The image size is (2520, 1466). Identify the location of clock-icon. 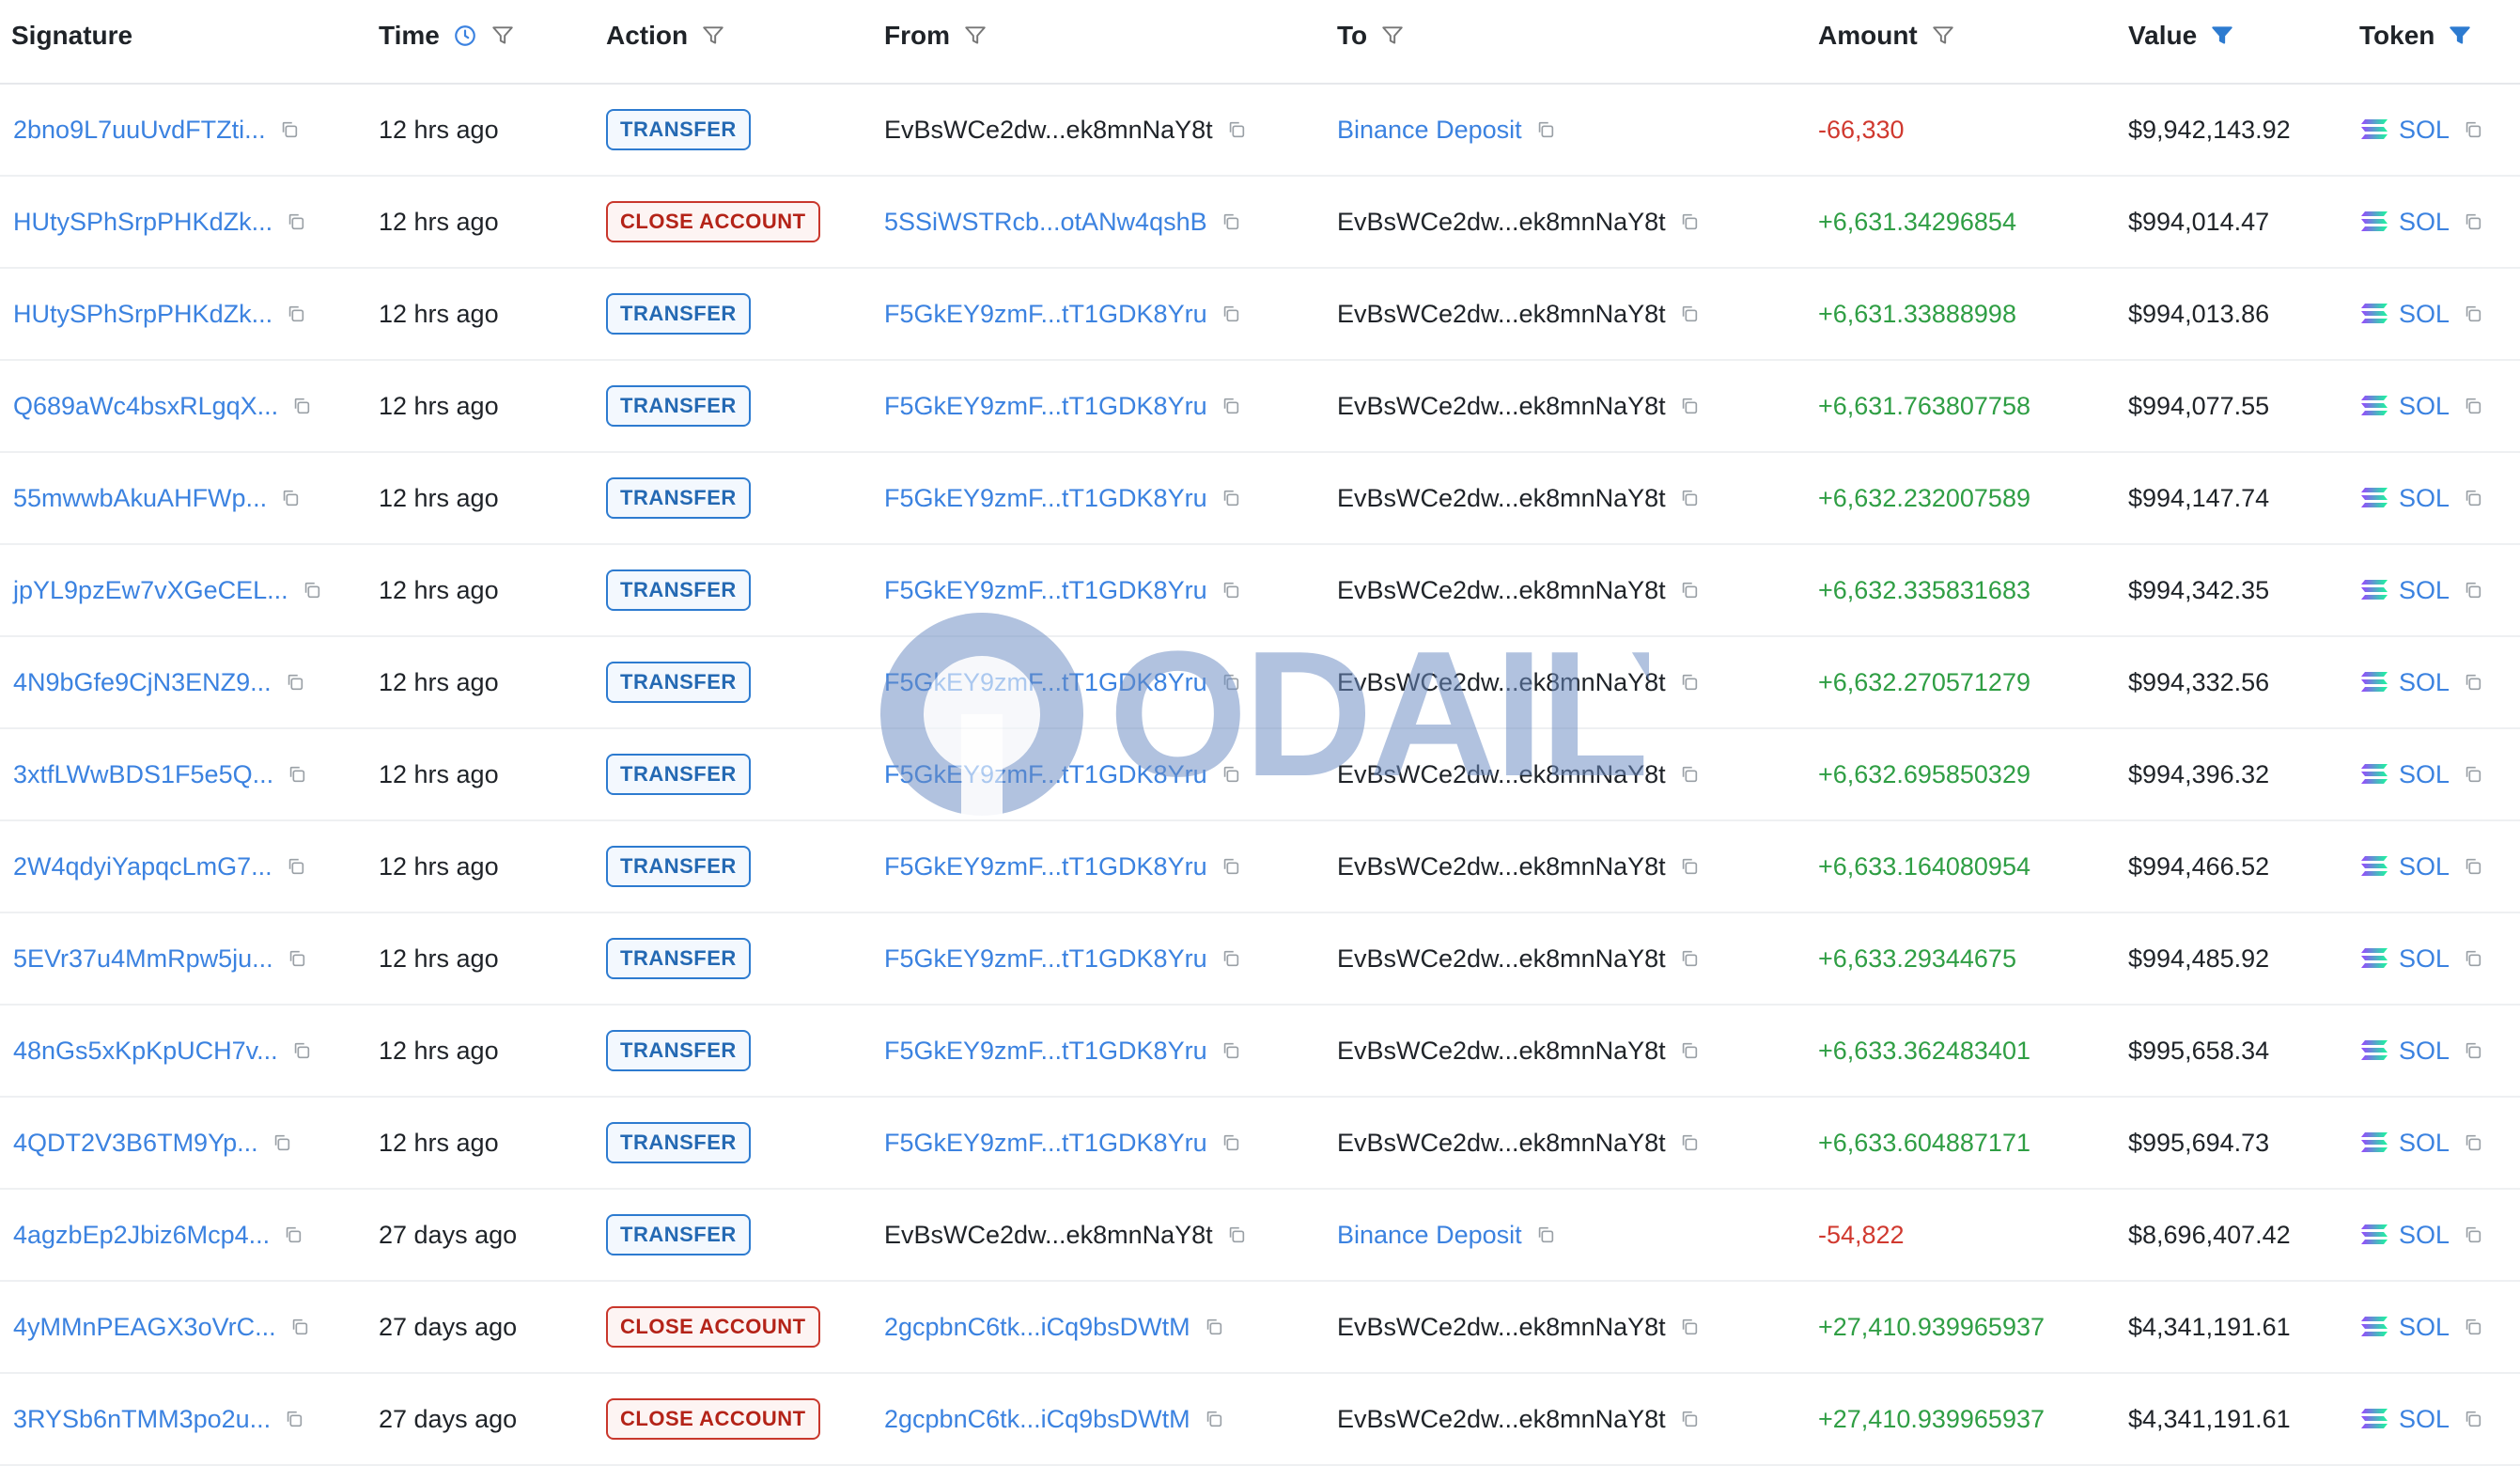
(465, 35).